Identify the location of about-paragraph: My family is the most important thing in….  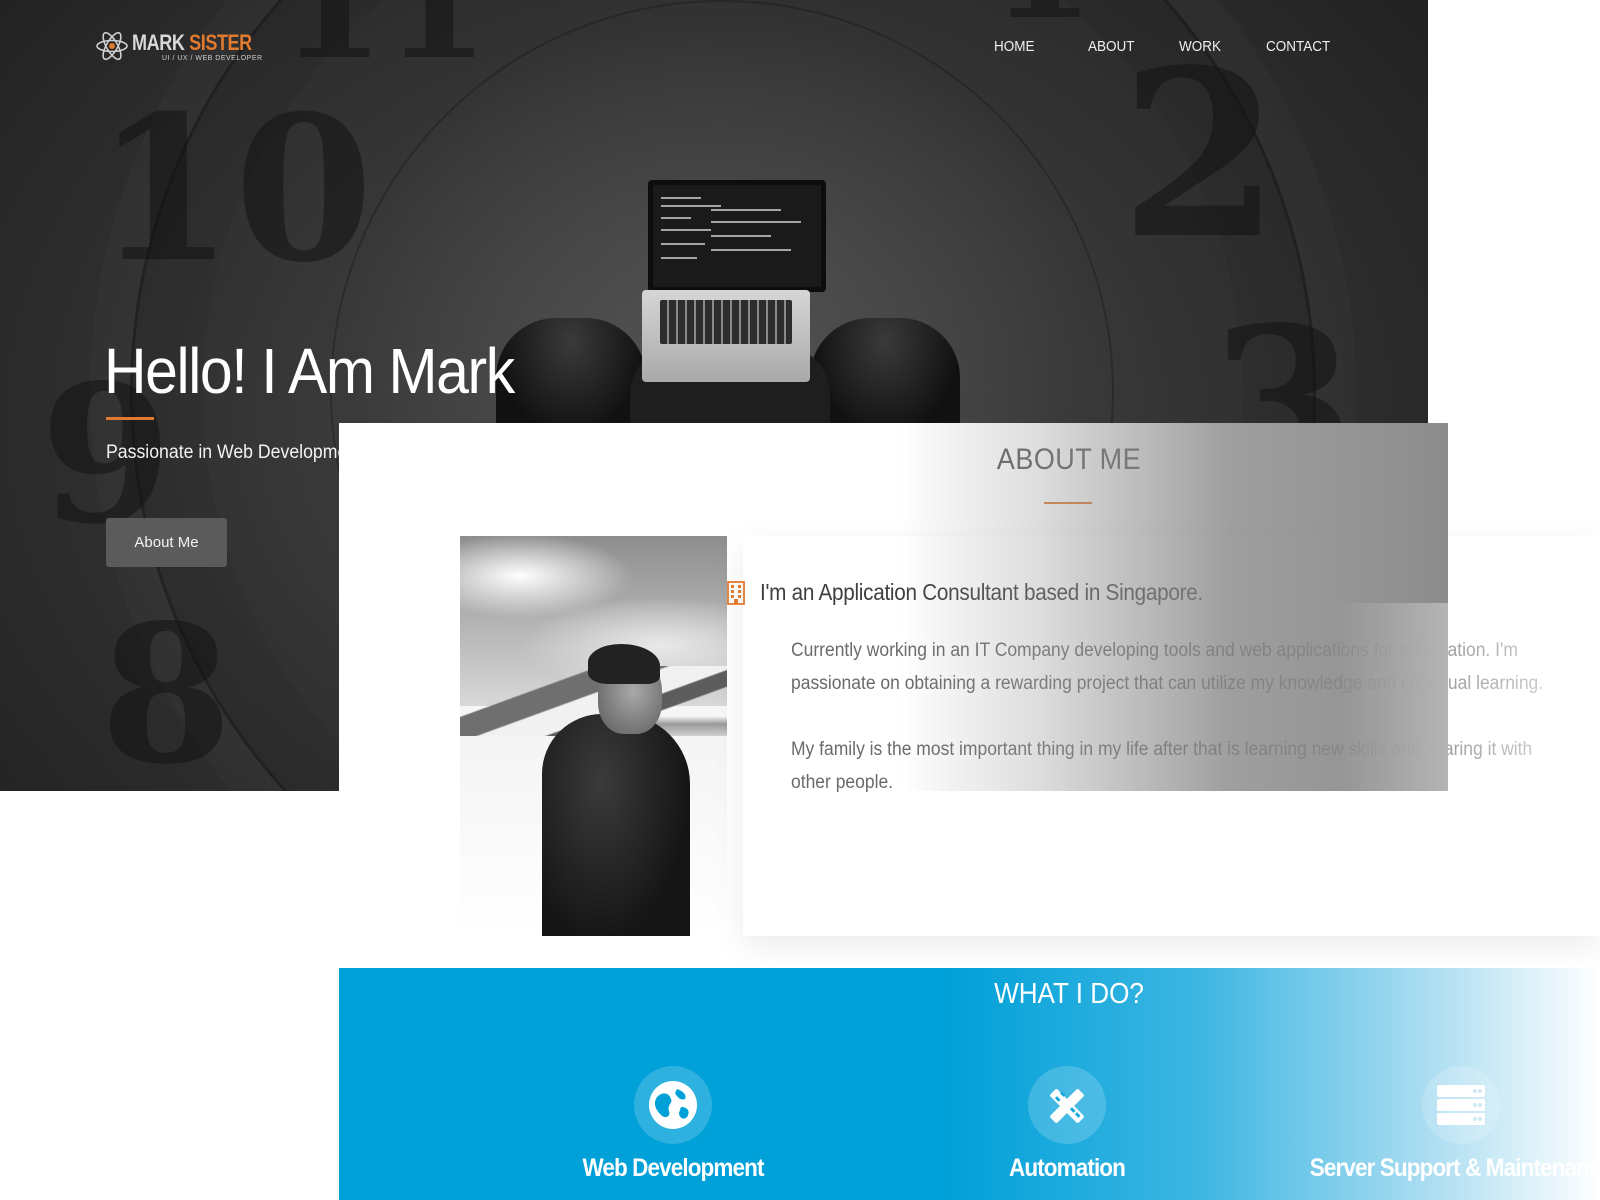
(1162, 766).